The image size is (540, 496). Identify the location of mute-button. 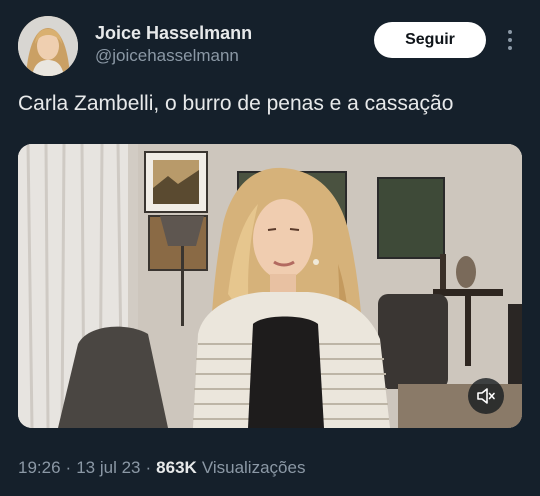
(486, 396).